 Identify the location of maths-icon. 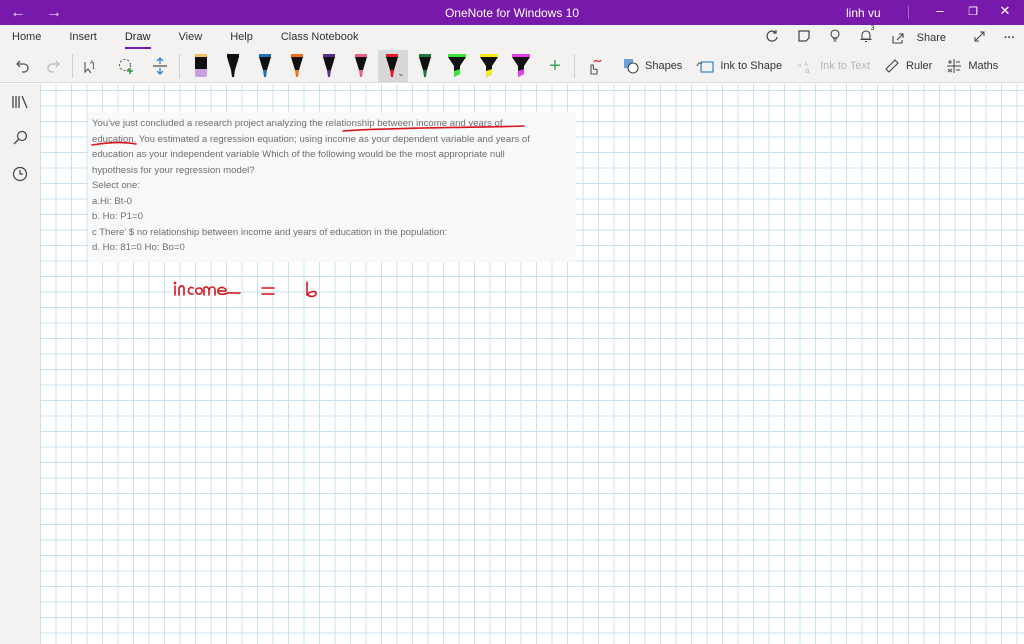
(954, 66).